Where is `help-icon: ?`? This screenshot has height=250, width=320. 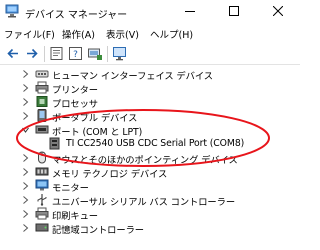 help-icon: ? is located at coordinates (75, 53).